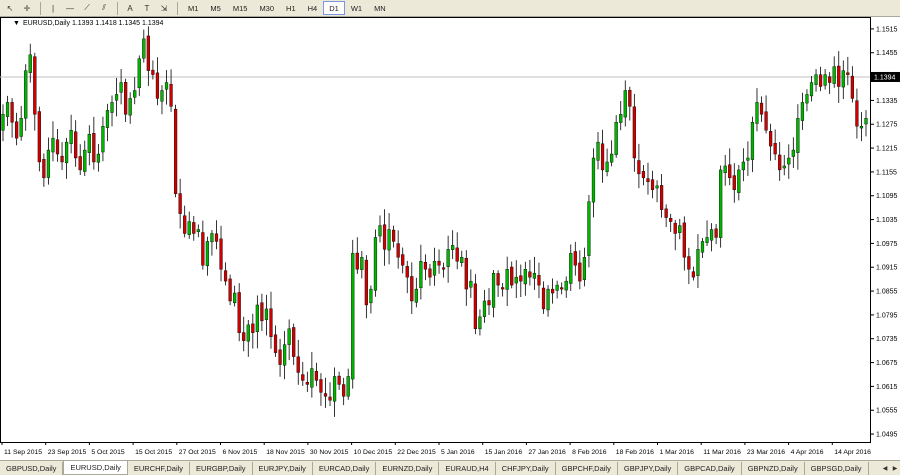 The width and height of the screenshot is (900, 475). I want to click on text-icon: A, so click(130, 8).